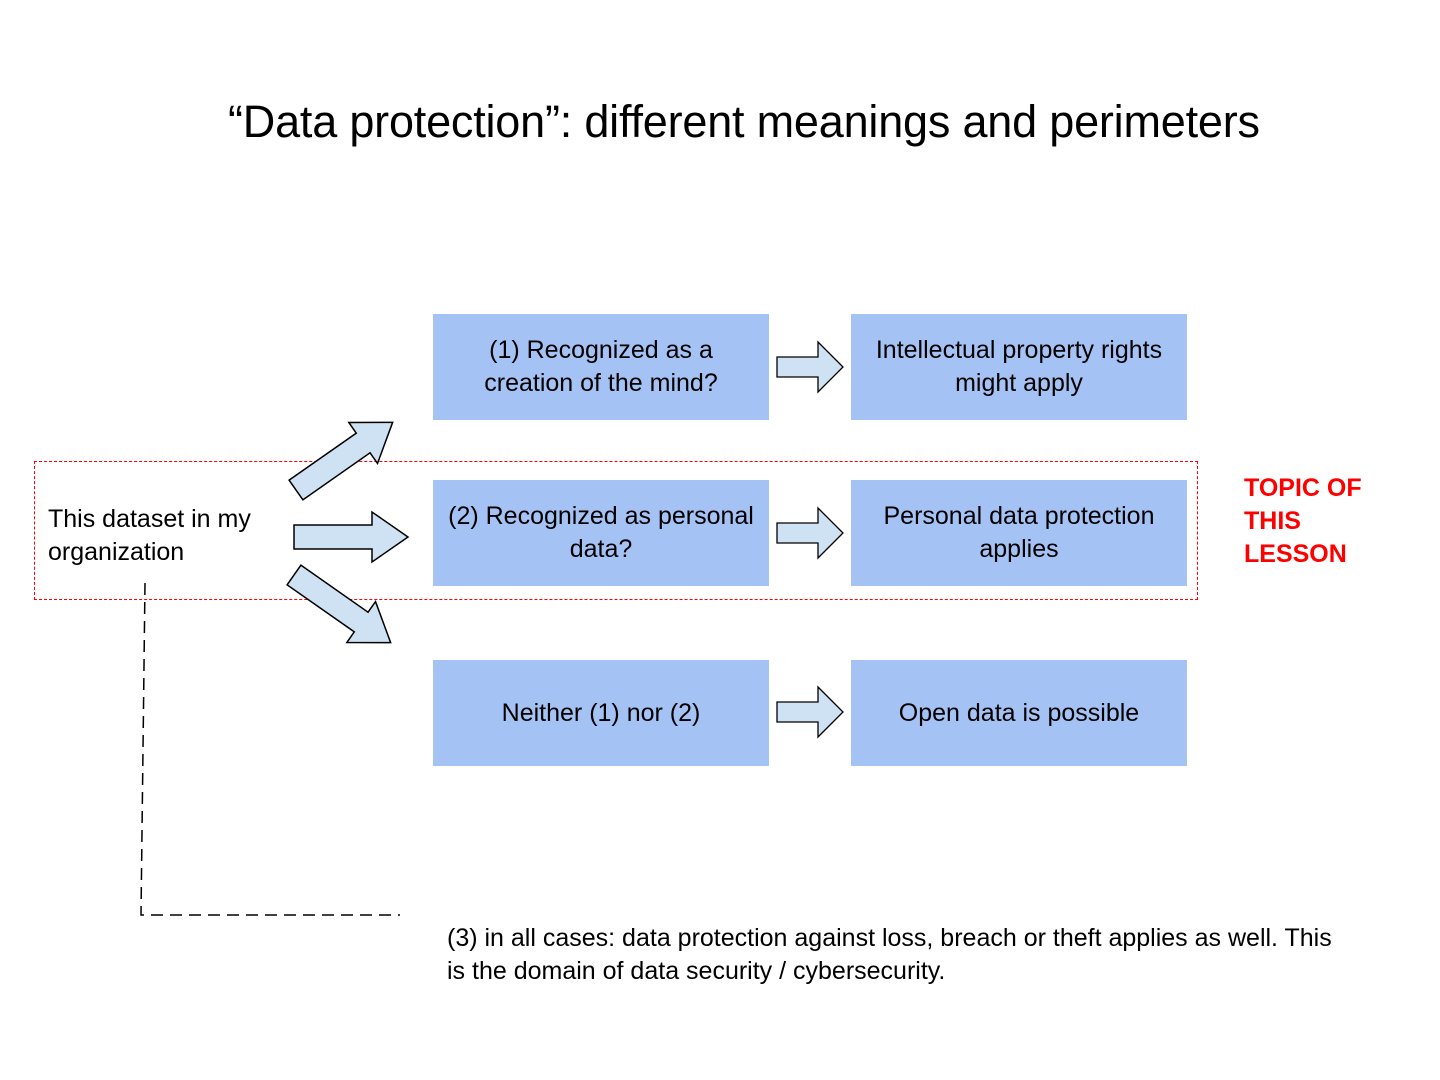 Image resolution: width=1440 pixels, height=1080 pixels. I want to click on source-line-1: This dataset in my, so click(149, 519).